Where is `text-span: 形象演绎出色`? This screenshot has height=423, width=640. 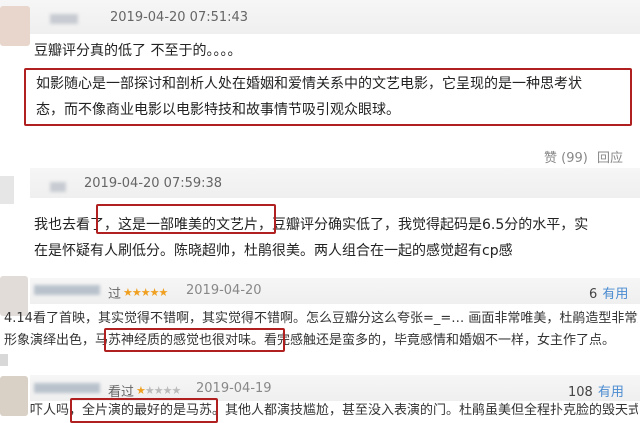 text-span: 形象演绎出色 is located at coordinates (43, 340).